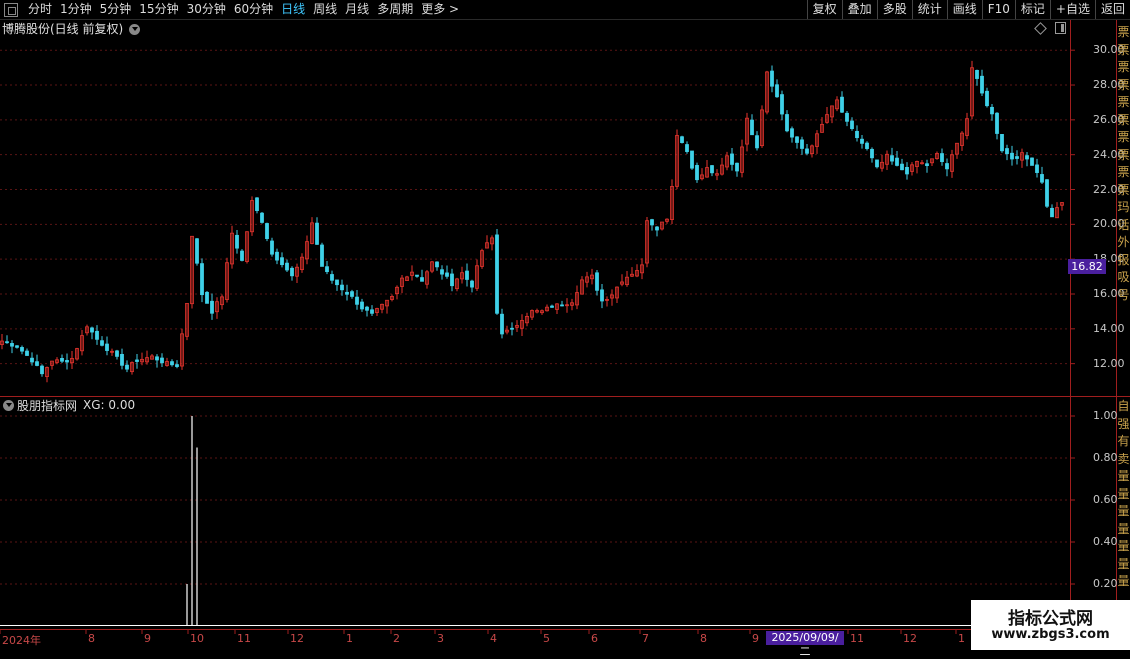 This screenshot has height=659, width=1130. Describe the element at coordinates (1123, 163) in the screenshot. I see `side-panel-text: 票票票票票票票票票票玛话外报吸号` at that location.